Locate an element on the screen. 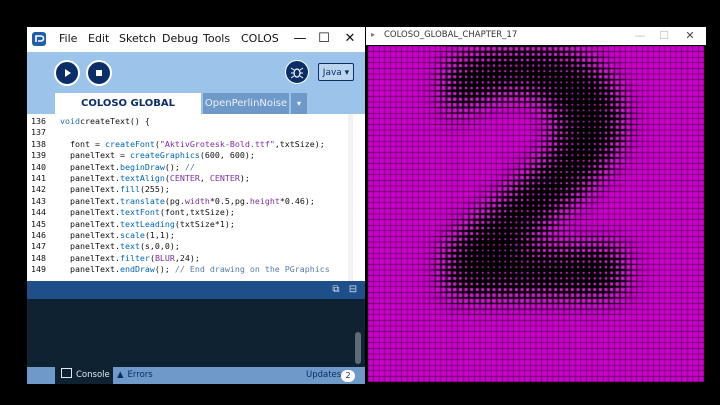  minimize-button: — is located at coordinates (300, 39).